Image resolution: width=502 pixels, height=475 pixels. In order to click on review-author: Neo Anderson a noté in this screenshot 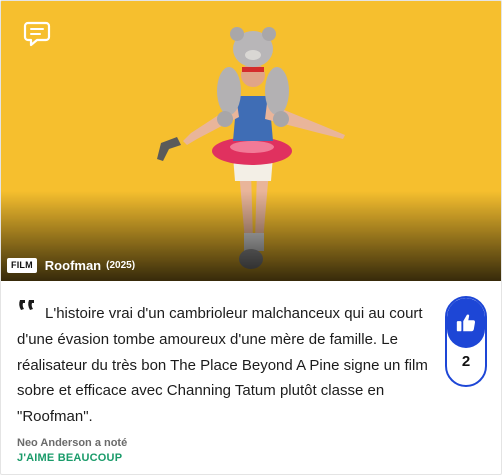, I will do `click(72, 443)`.